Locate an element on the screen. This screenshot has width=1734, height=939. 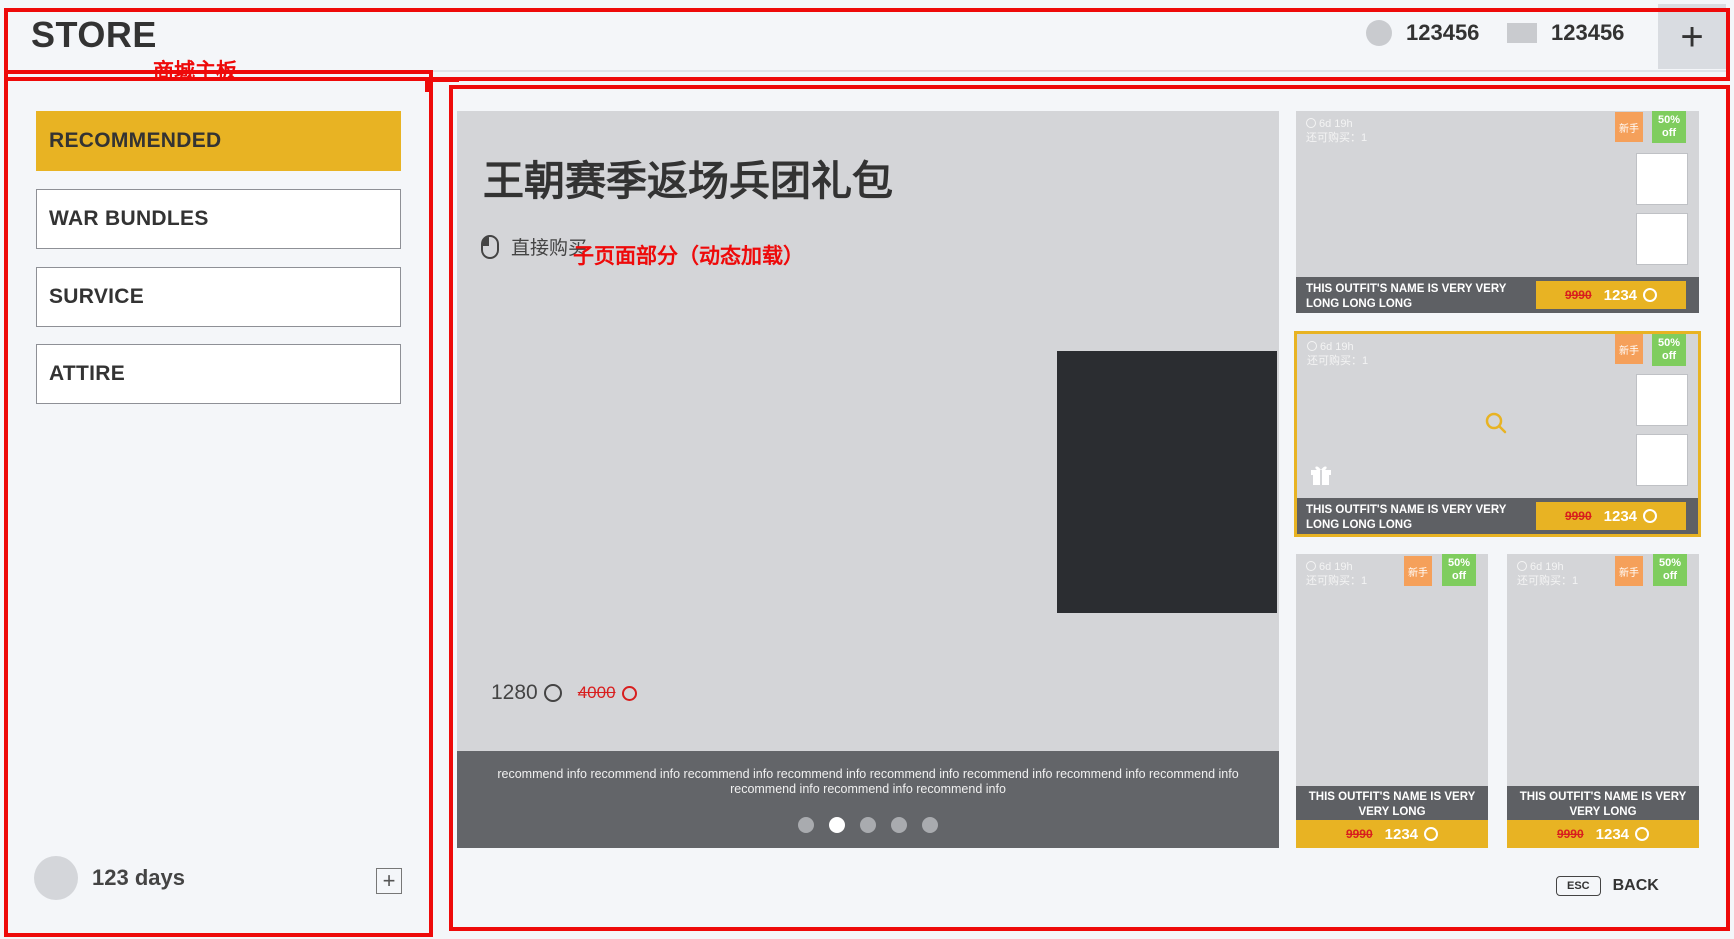
banner-title: 王朝赛季返场兵团礼包 is located at coordinates (688, 181).